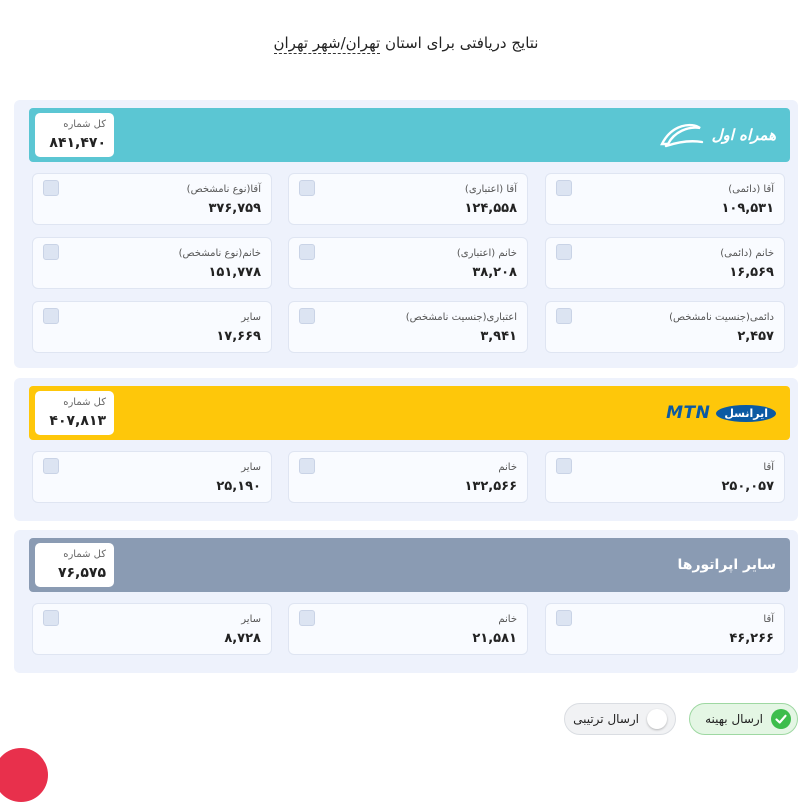 The height and width of the screenshot is (802, 812). What do you see at coordinates (152, 629) in the screenshot?
I see `stat-card: سایر ۸,۷۲۸` at bounding box center [152, 629].